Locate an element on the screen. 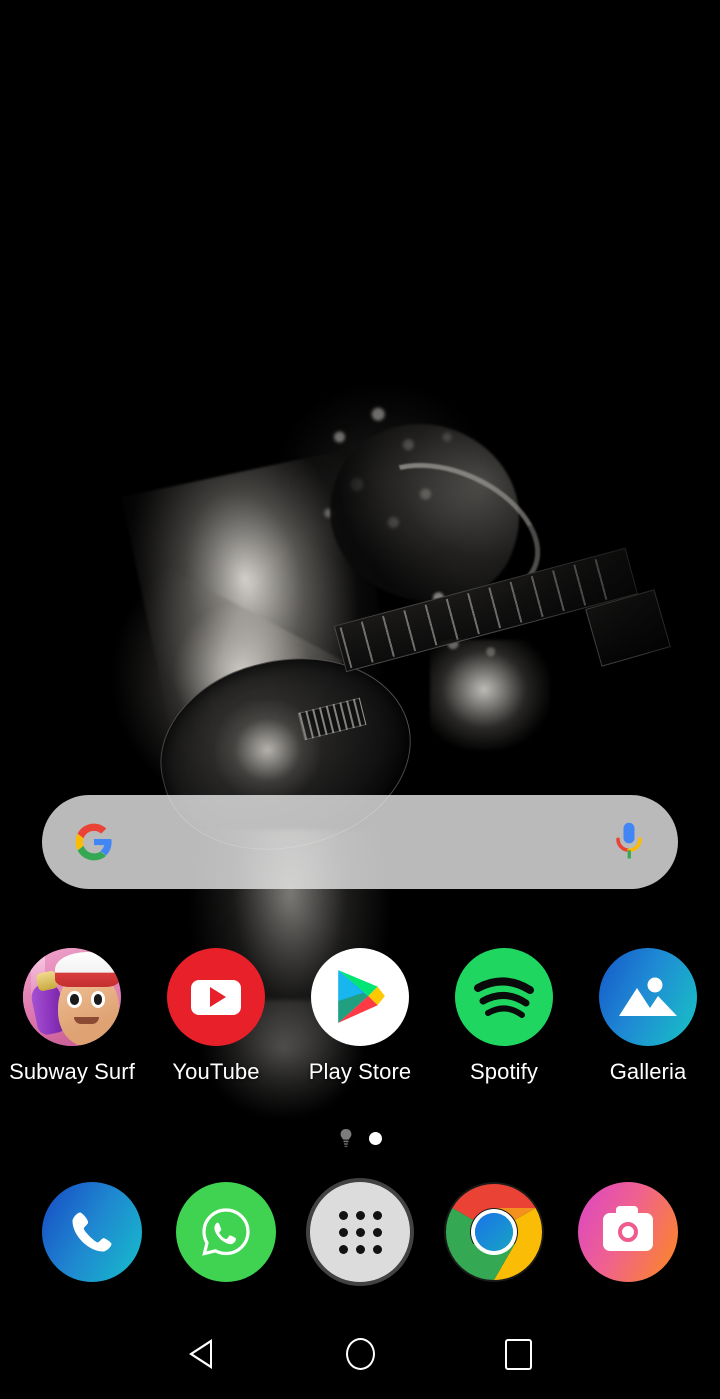  app-label: YouTube is located at coordinates (216, 1071).